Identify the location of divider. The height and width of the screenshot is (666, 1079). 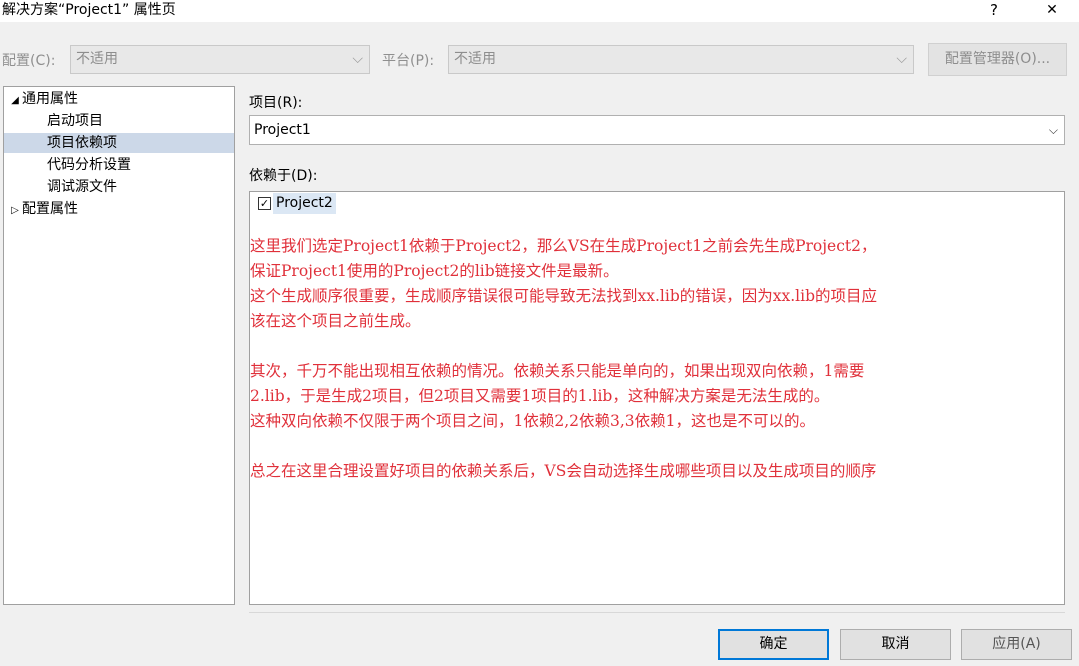
(657, 612).